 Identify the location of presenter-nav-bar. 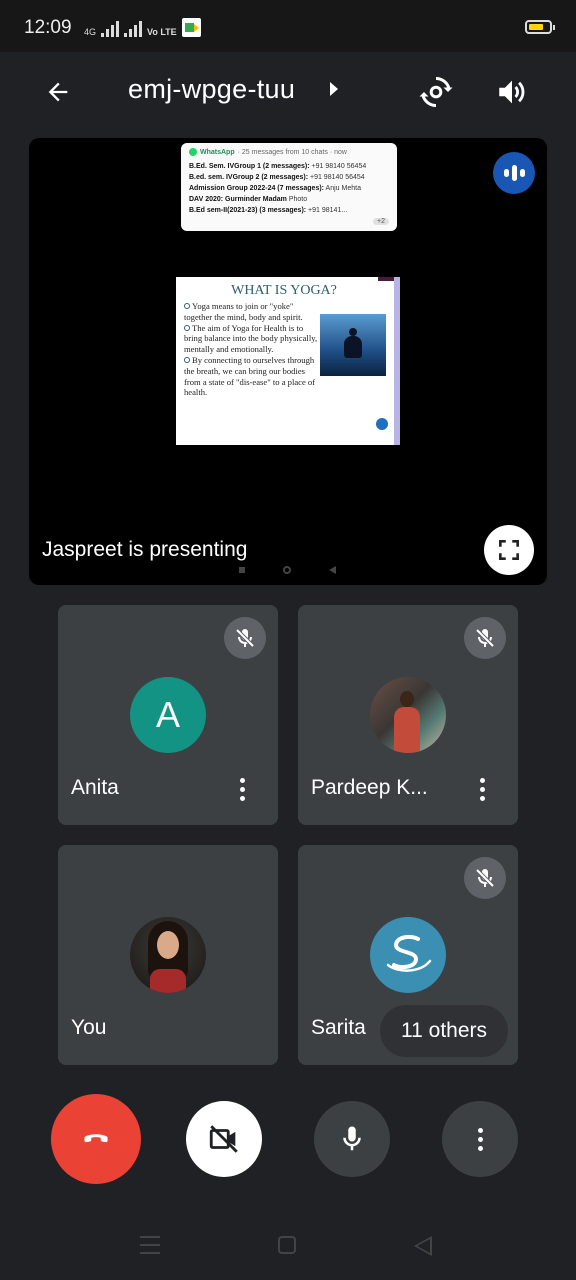
(287, 570).